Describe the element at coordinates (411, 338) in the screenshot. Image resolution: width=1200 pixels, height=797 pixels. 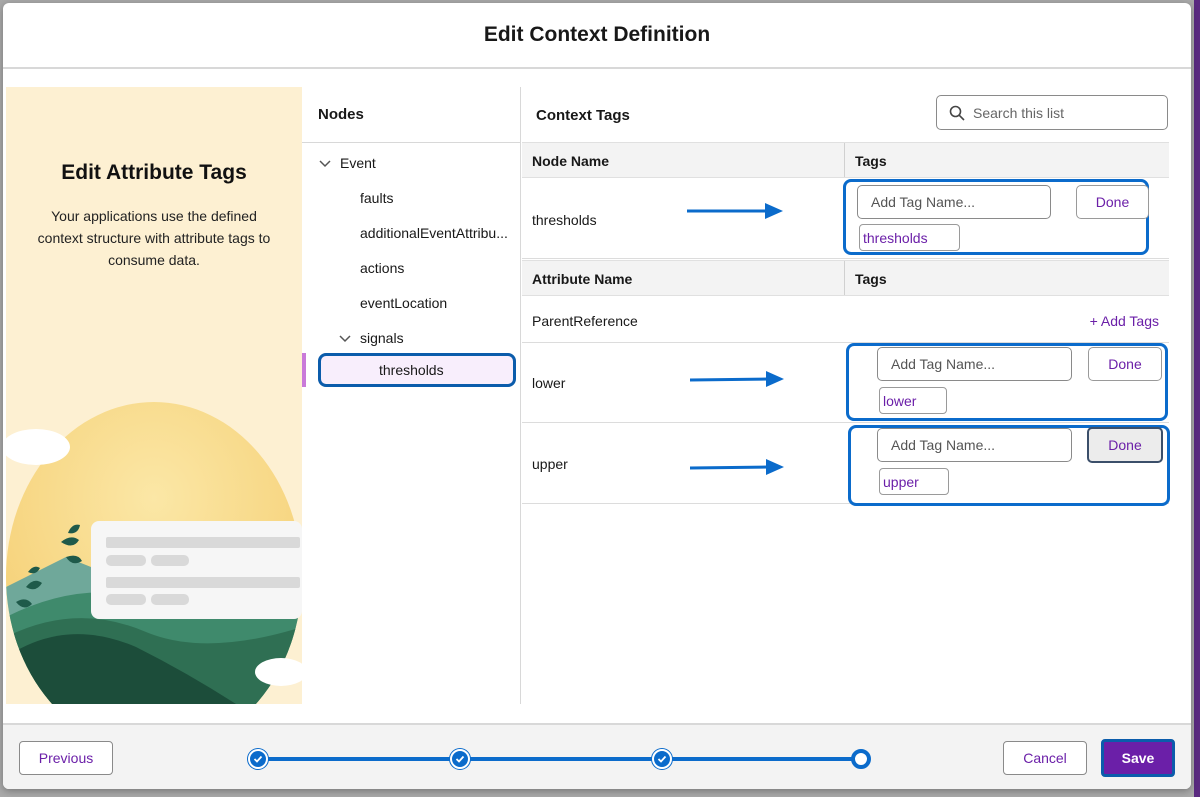
I see `tree-item-signals: signals` at that location.